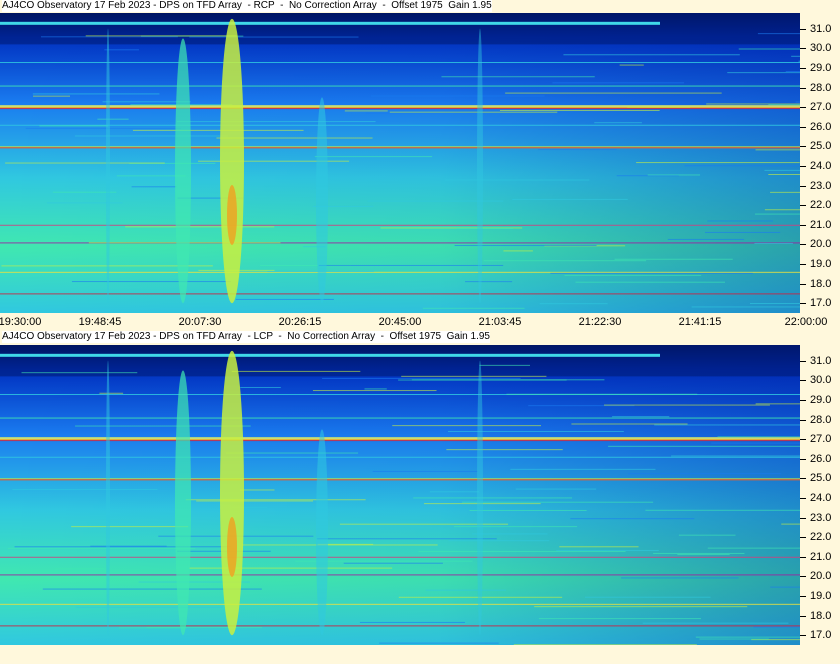  I want to click on y-tick-label: 26.0, so click(821, 126).